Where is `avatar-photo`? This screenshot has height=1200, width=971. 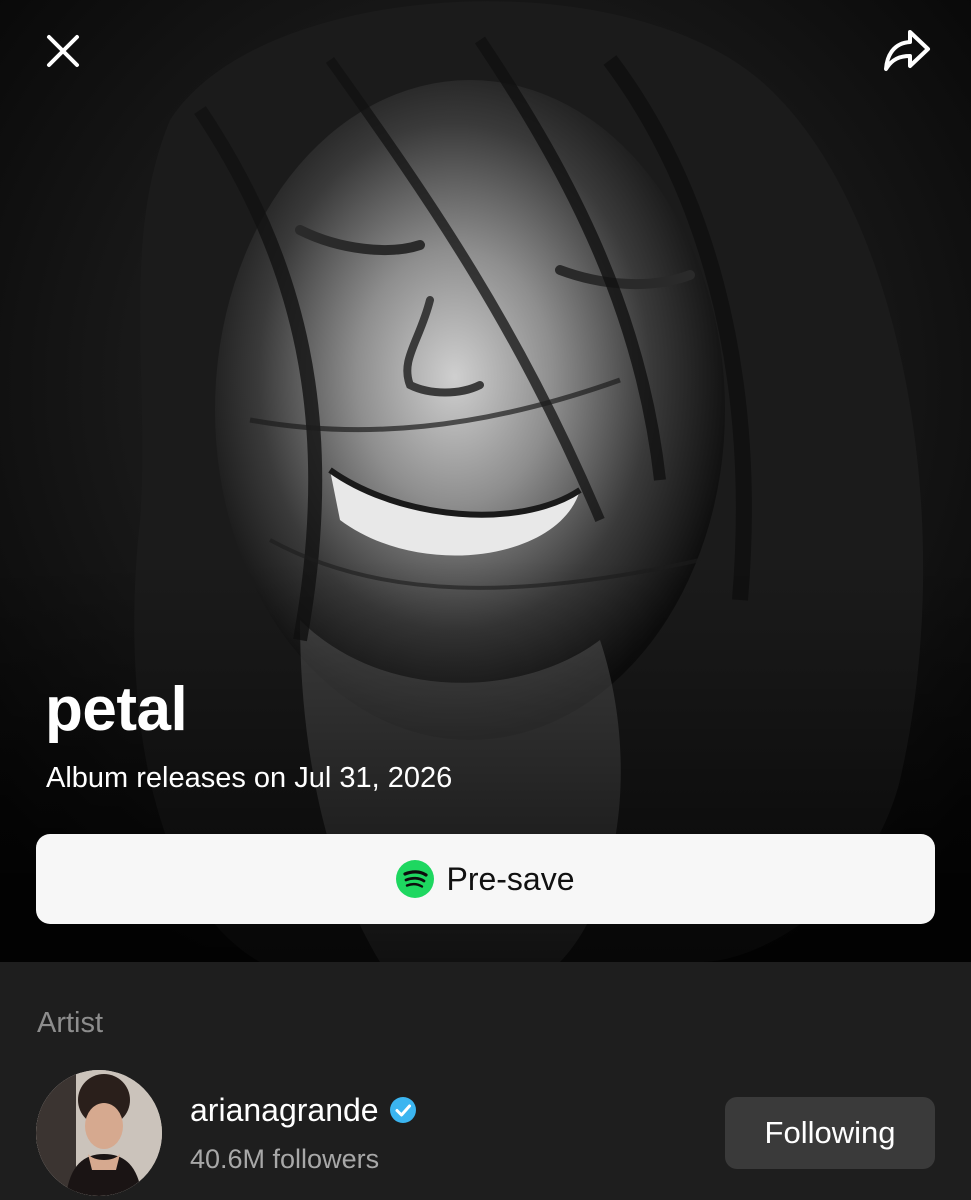
avatar-photo is located at coordinates (99, 1133).